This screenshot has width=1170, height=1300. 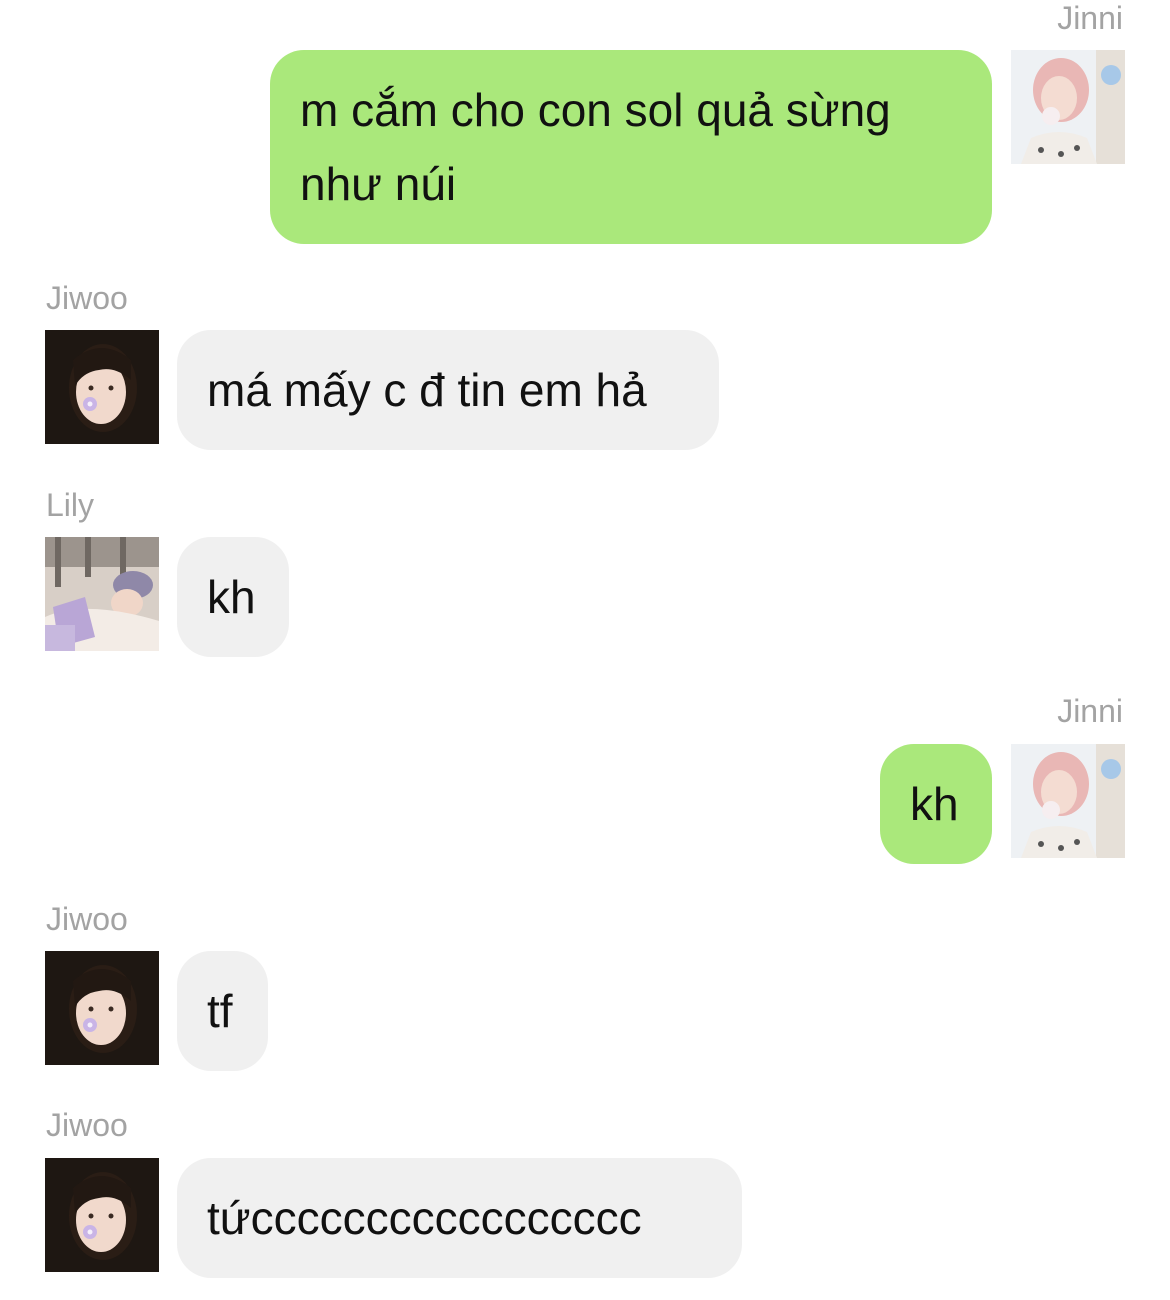 What do you see at coordinates (448, 390) in the screenshot?
I see `message-bubble: má mấy c đ tin em hả` at bounding box center [448, 390].